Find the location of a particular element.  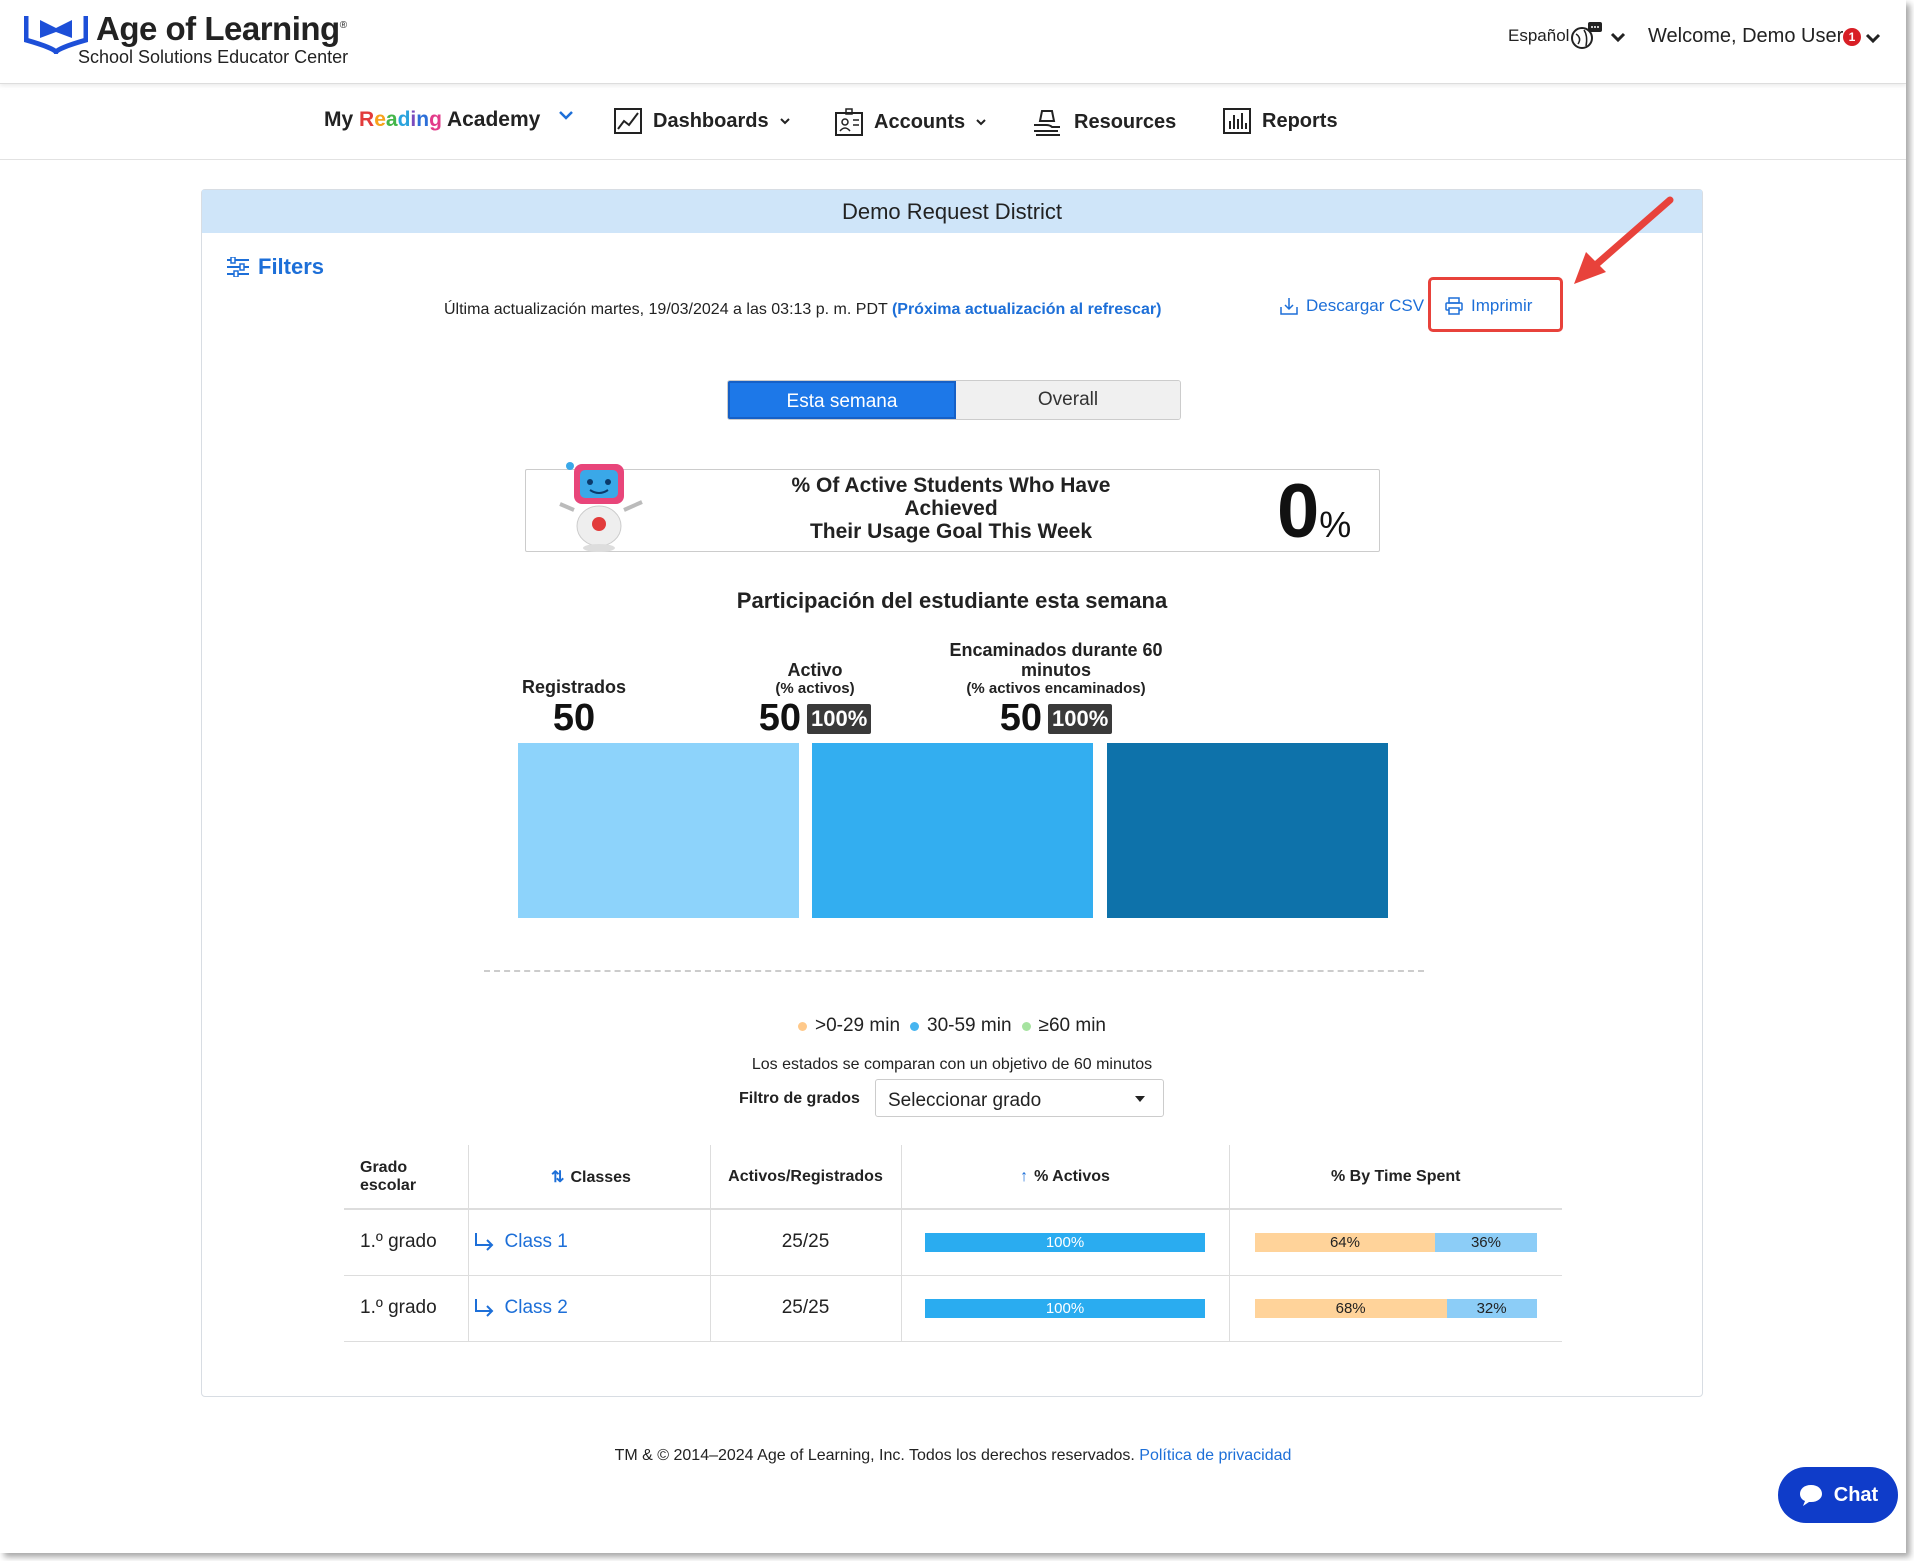

active-subtitle: (% activos) is located at coordinates (815, 688).